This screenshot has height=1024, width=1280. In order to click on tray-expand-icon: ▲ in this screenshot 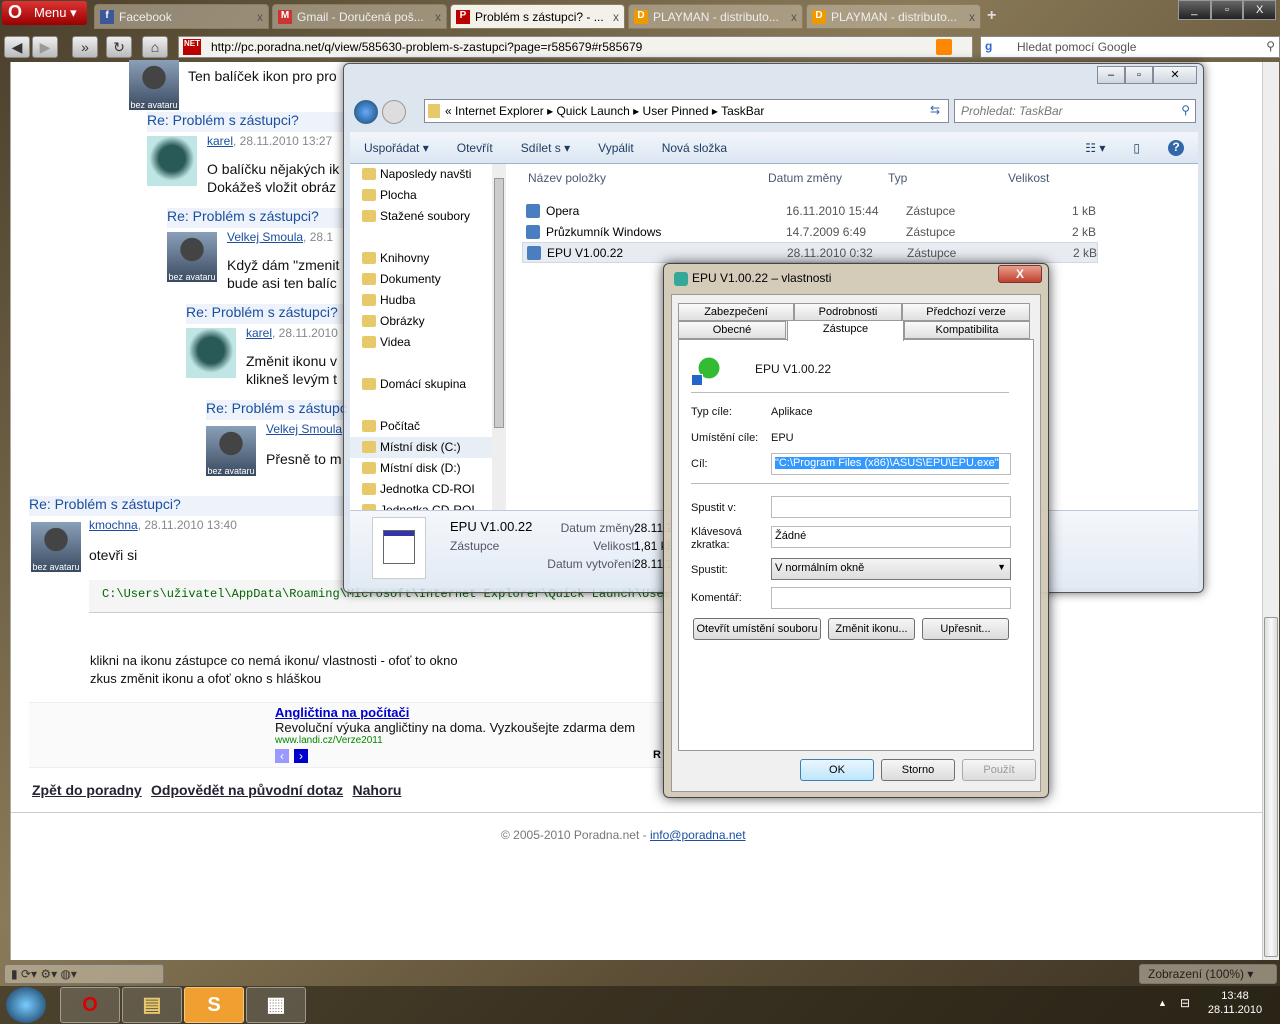, I will do `click(1162, 1003)`.